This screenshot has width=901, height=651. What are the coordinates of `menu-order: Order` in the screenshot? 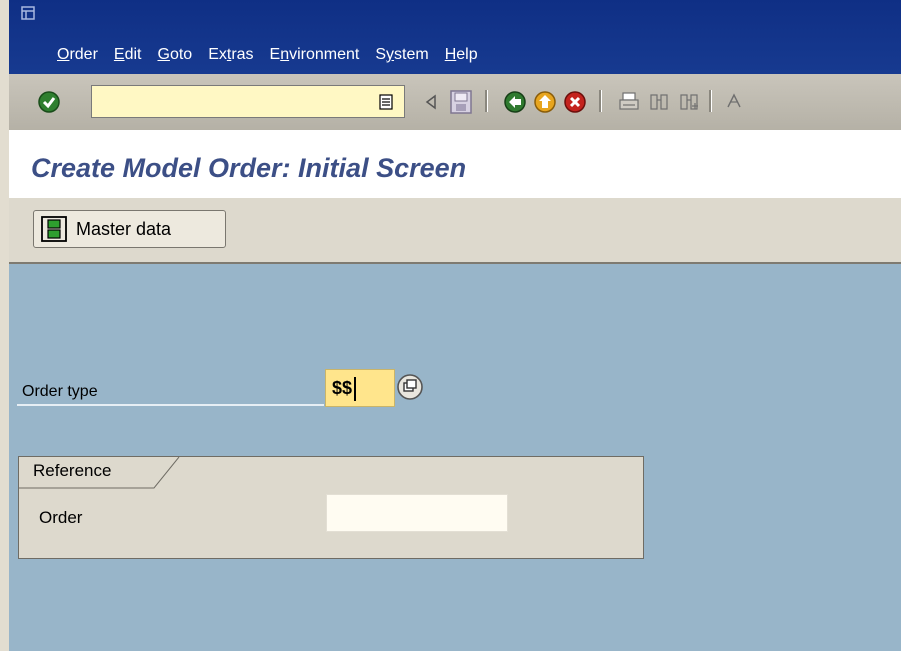 It's located at (77, 57).